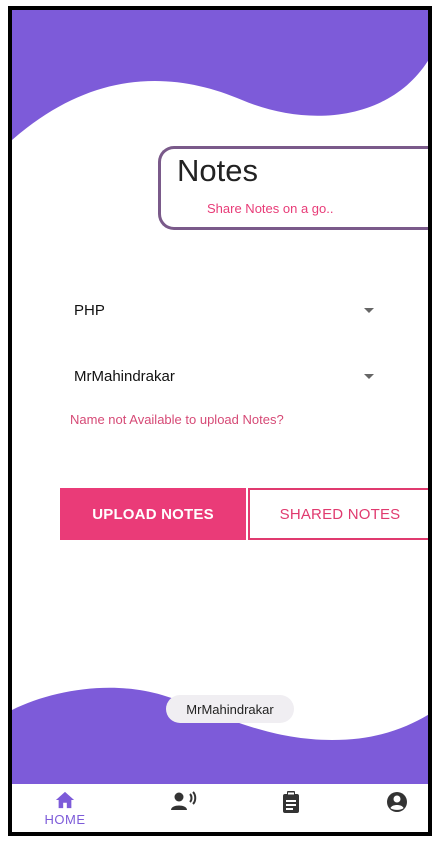  Describe the element at coordinates (124, 376) in the screenshot. I see `name-selected-value: MrMahindrakar` at that location.